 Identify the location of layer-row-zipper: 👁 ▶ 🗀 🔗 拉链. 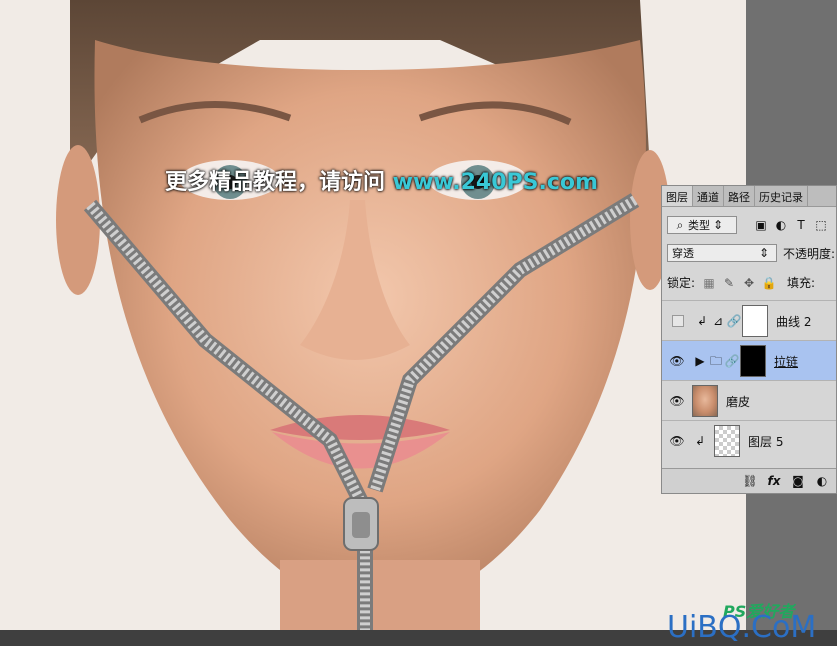
(749, 360).